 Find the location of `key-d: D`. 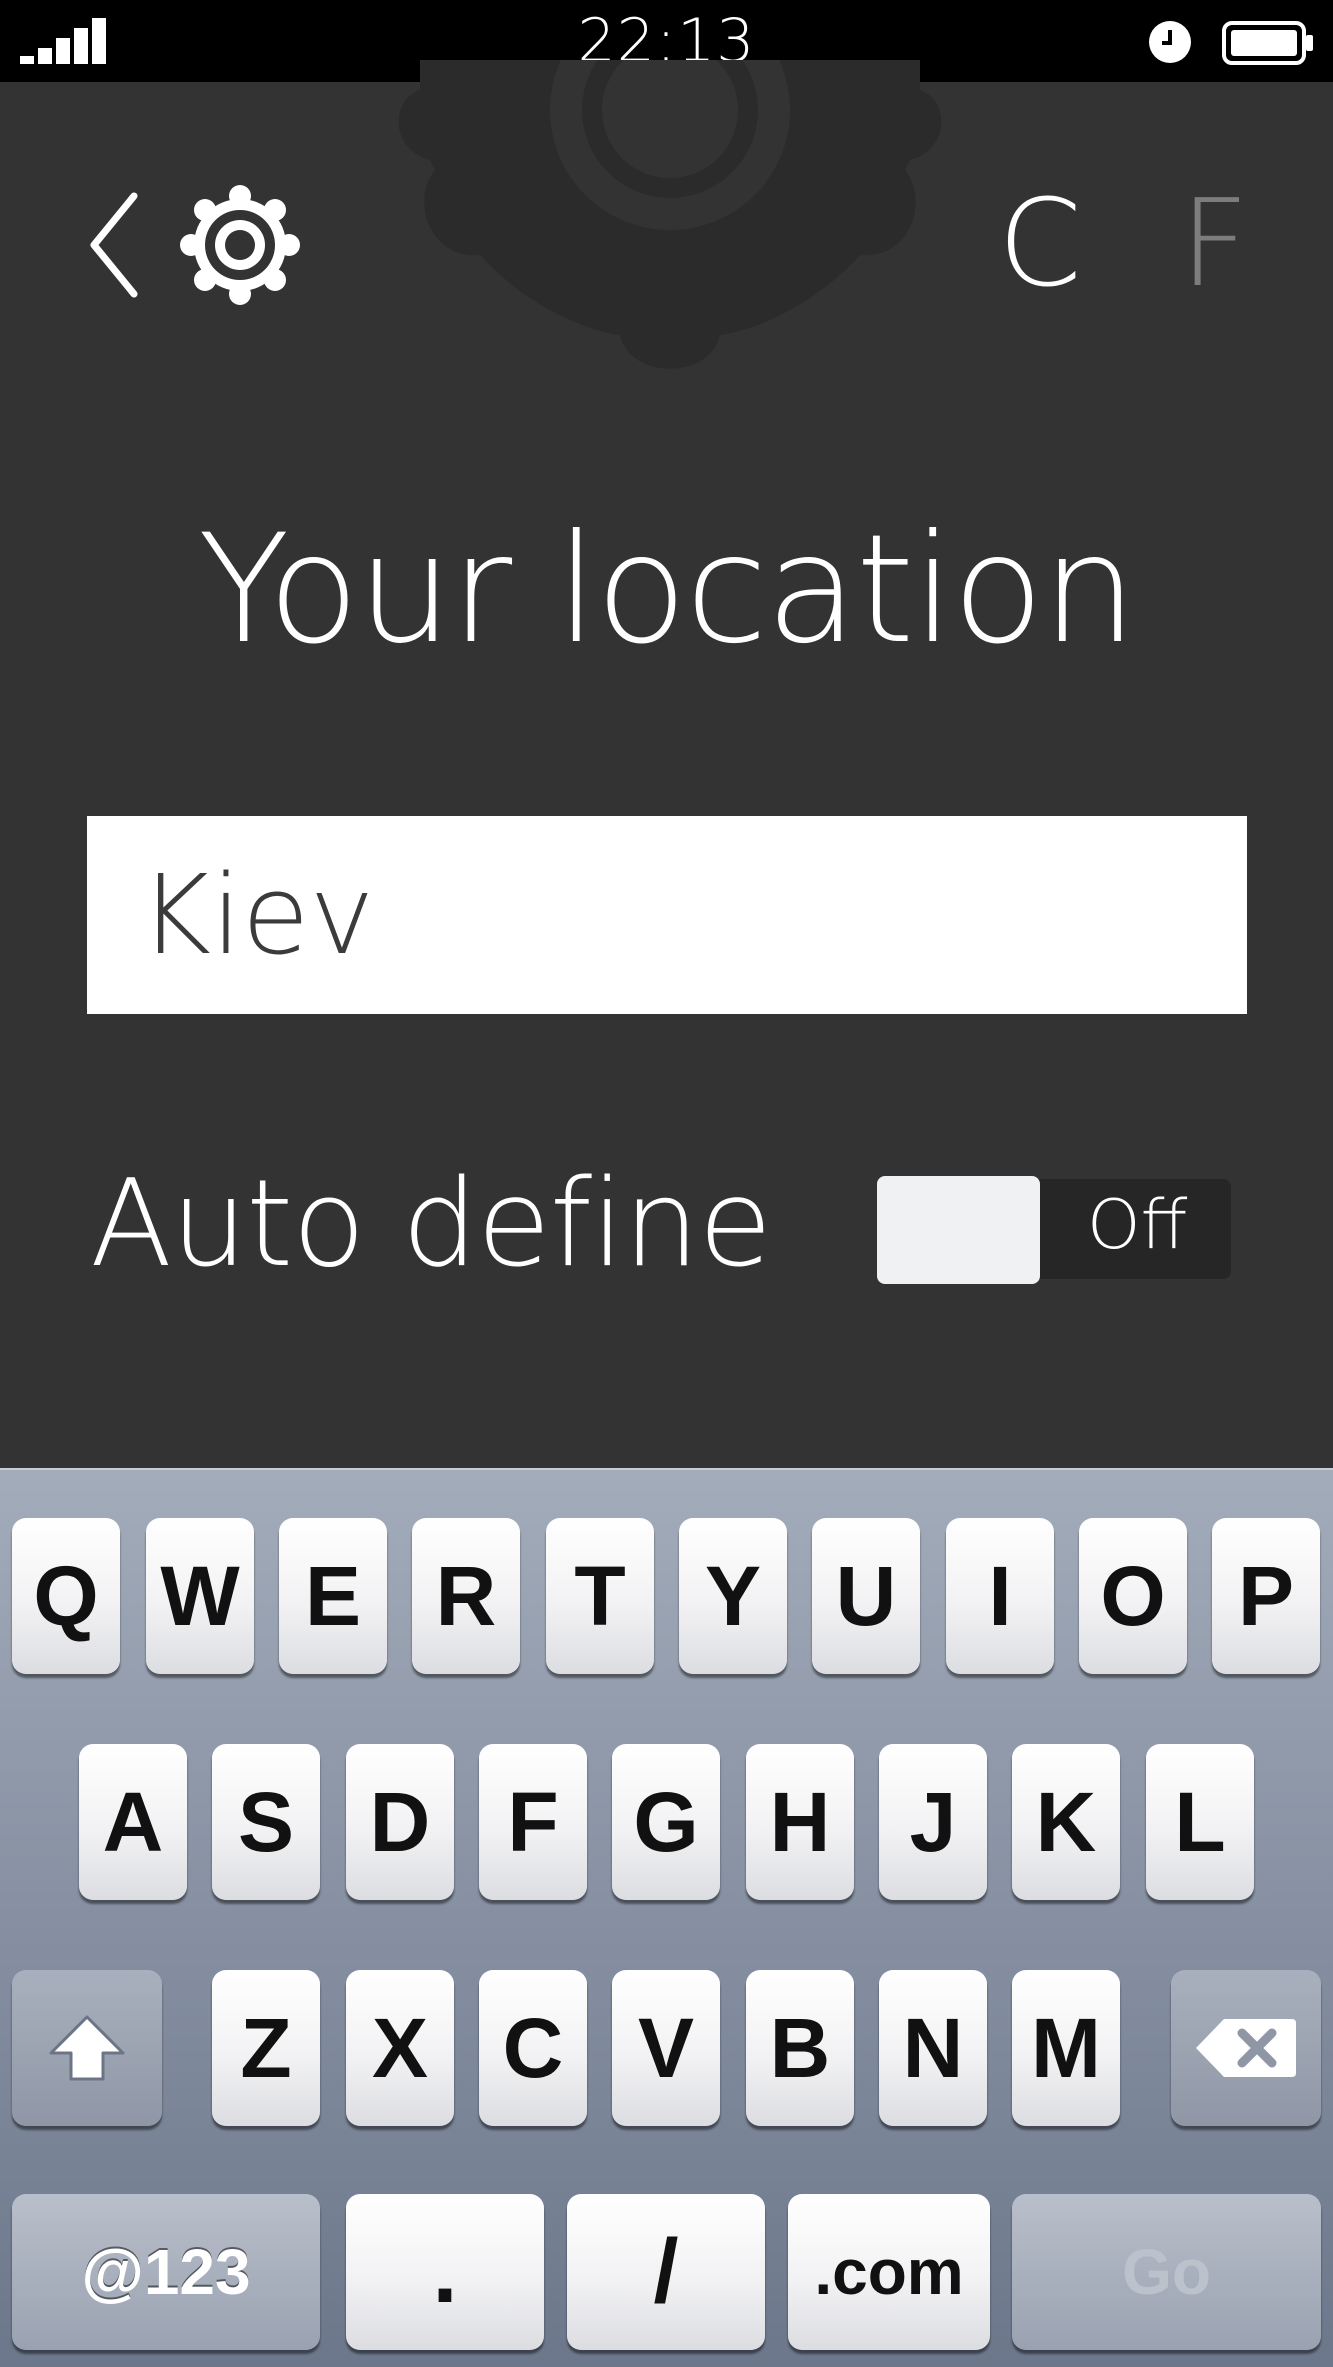

key-d: D is located at coordinates (400, 1822).